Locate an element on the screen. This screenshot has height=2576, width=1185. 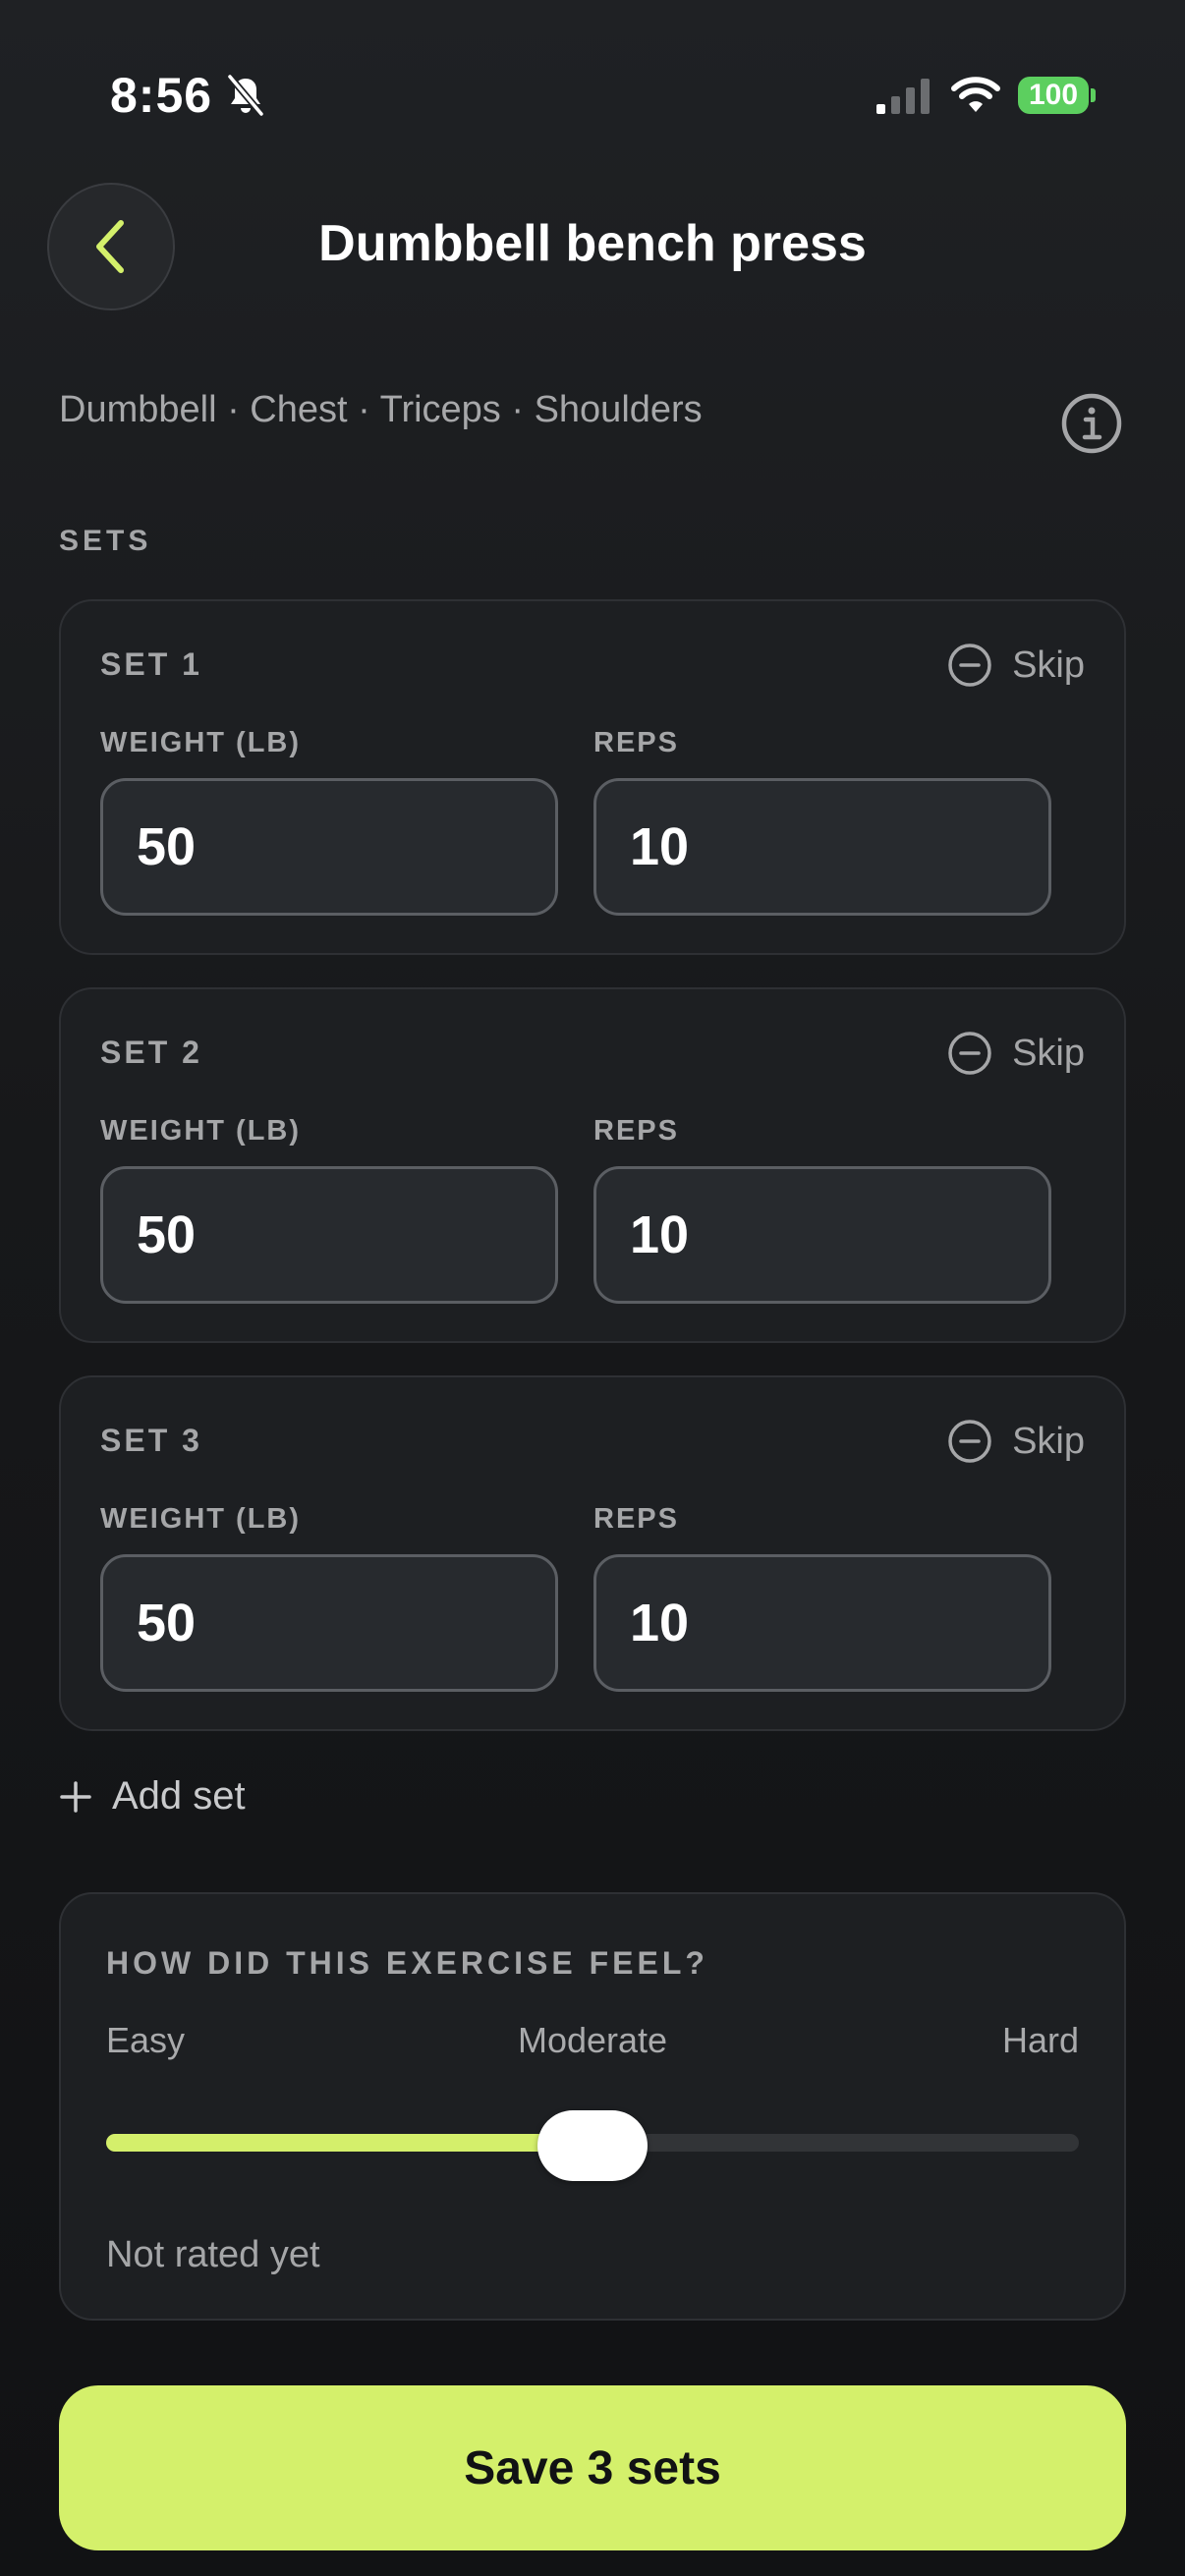
add-set-button: Add set is located at coordinates (152, 1796).